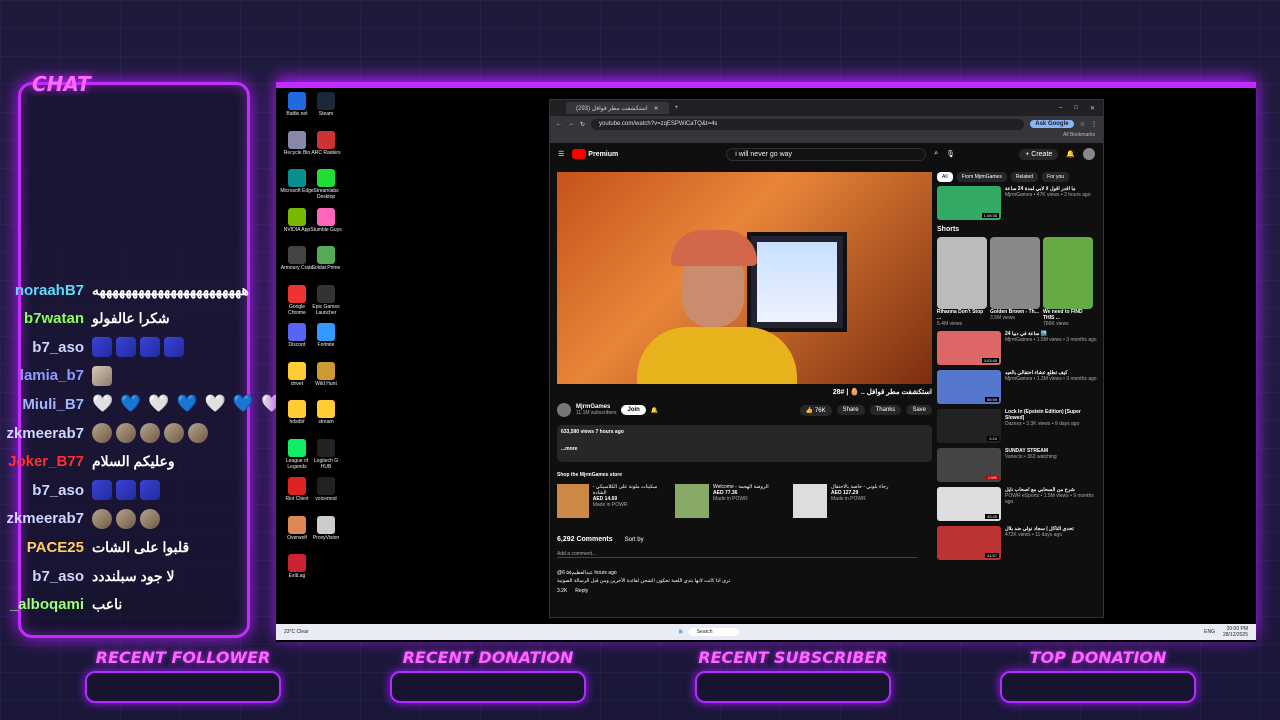  I want to click on desktop-icon: Logitech G HUB, so click(326, 454).